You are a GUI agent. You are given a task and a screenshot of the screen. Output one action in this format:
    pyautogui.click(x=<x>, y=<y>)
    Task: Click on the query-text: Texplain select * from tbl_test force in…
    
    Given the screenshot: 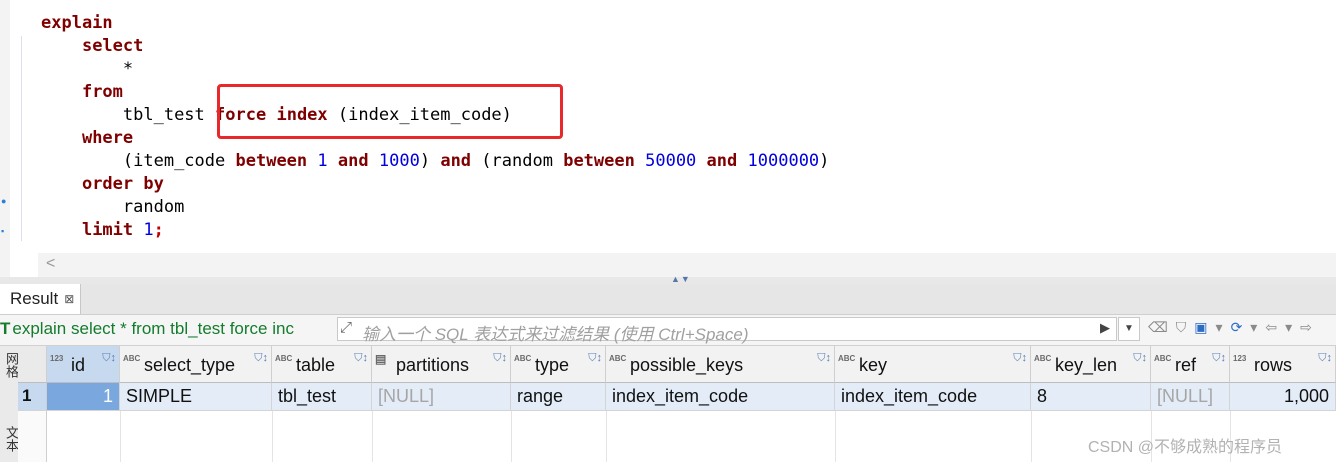 What is the action you would take?
    pyautogui.click(x=167, y=329)
    